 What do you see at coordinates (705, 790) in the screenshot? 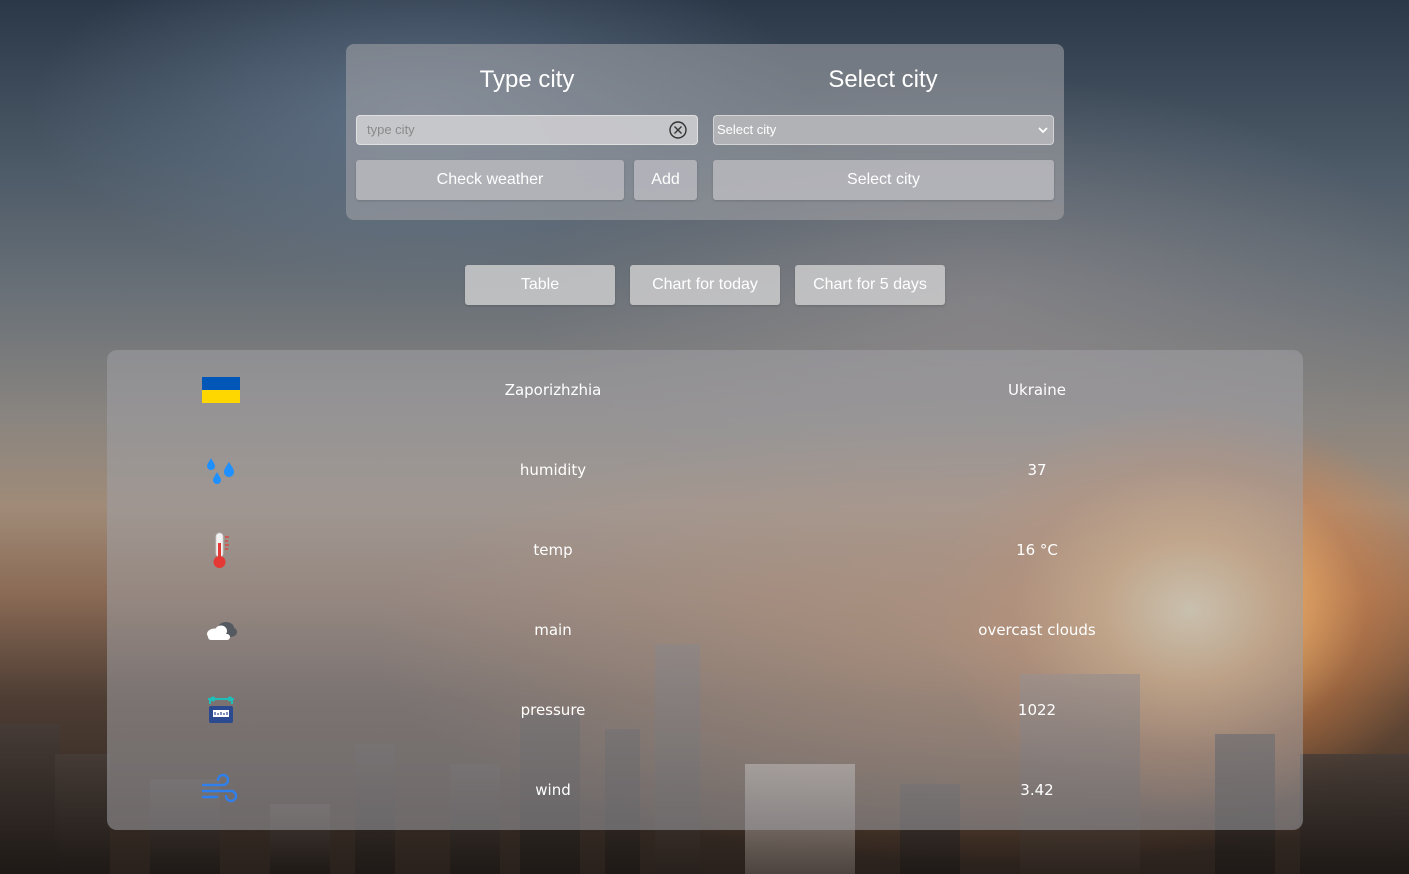
I see `table-row-wind: wind 3.42` at bounding box center [705, 790].